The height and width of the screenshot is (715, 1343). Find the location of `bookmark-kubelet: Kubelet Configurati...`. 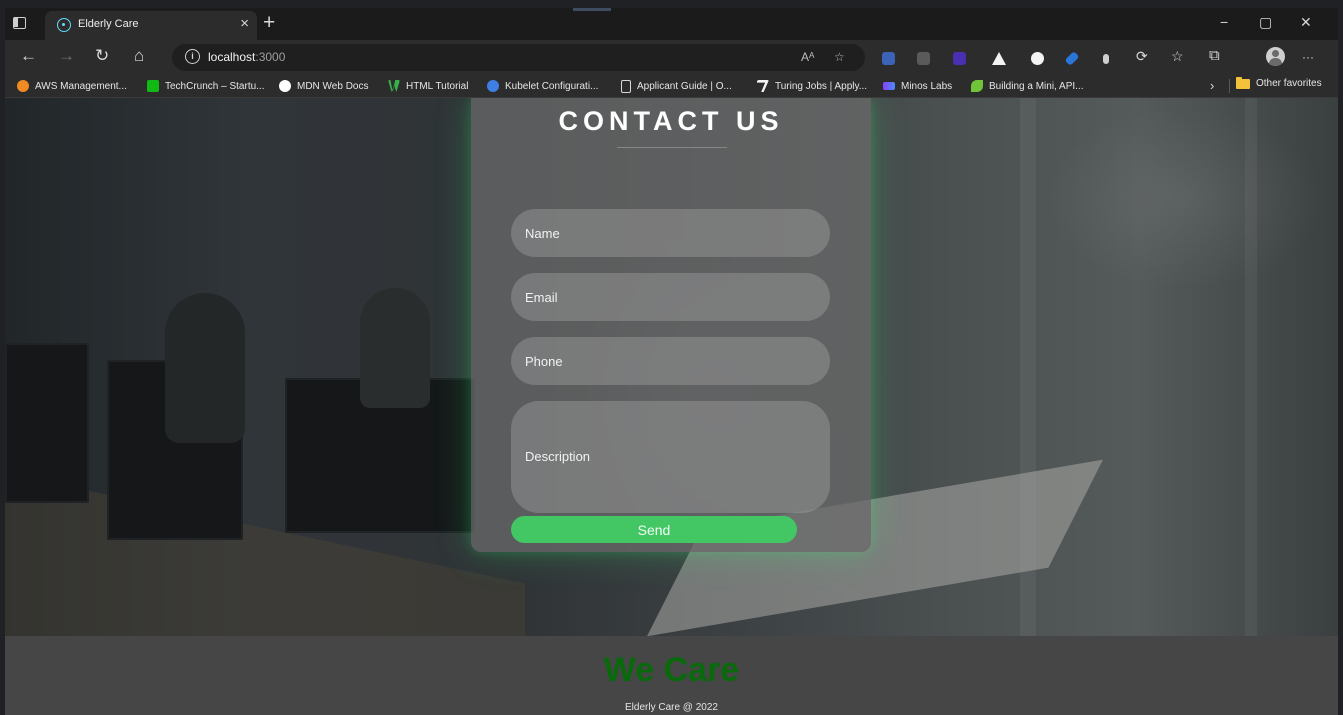

bookmark-kubelet: Kubelet Configurati... is located at coordinates (542, 86).